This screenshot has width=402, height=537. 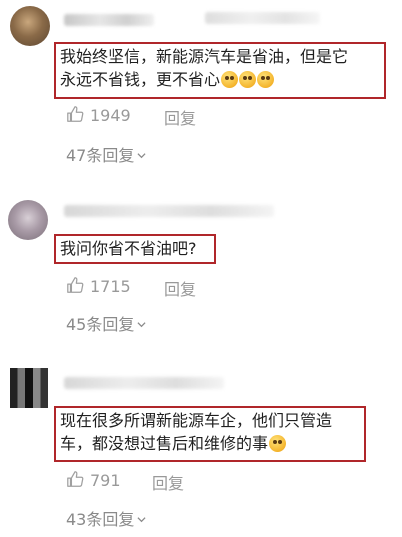 I want to click on comment-text-line2: 永远不省钱，更不省心, so click(x=140, y=79).